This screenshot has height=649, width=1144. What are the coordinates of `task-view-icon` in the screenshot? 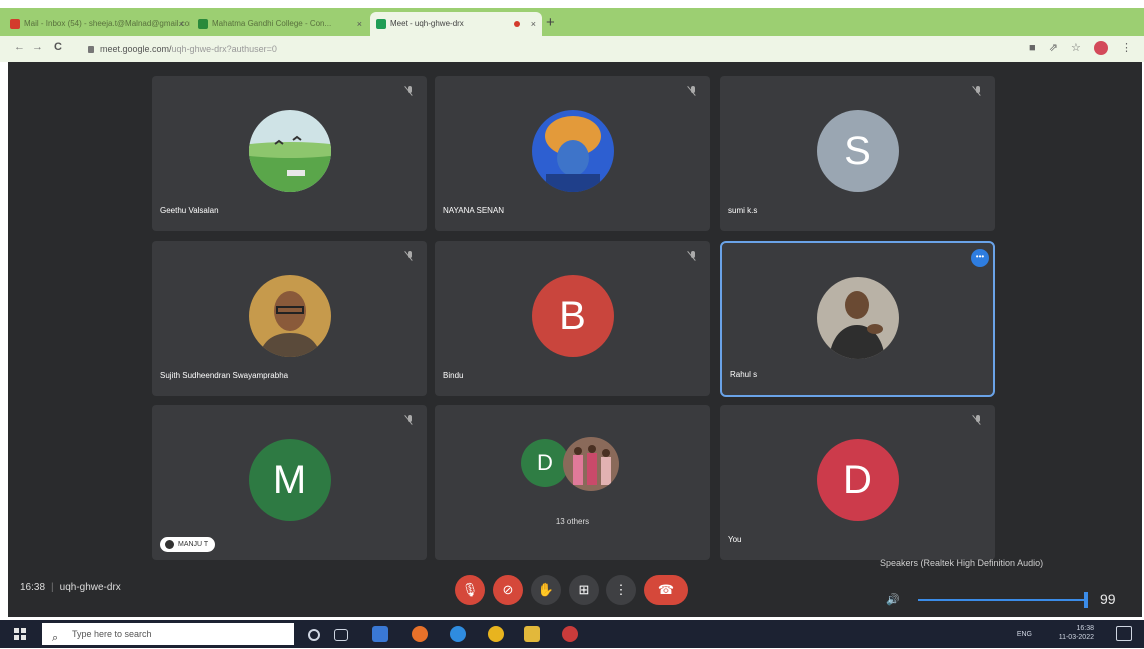 It's located at (341, 635).